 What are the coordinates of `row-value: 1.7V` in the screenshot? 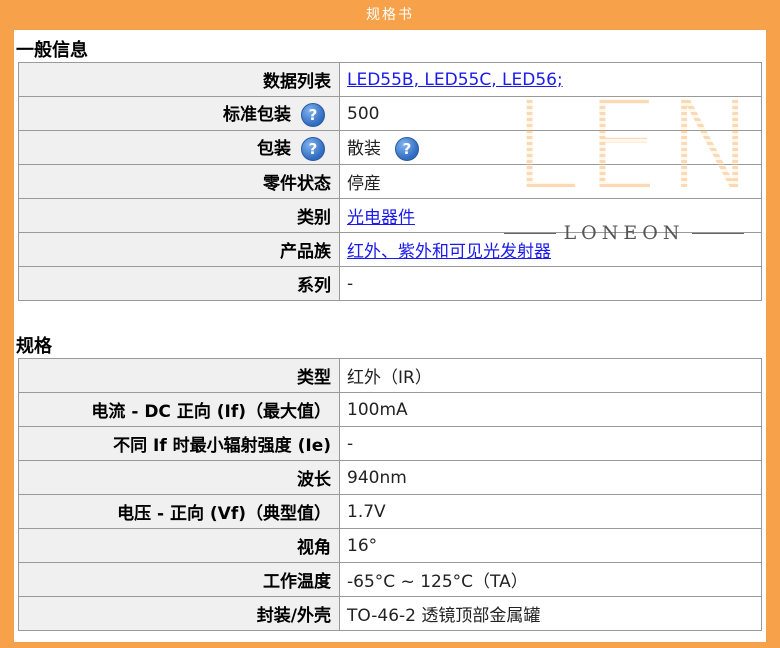 It's located at (366, 511).